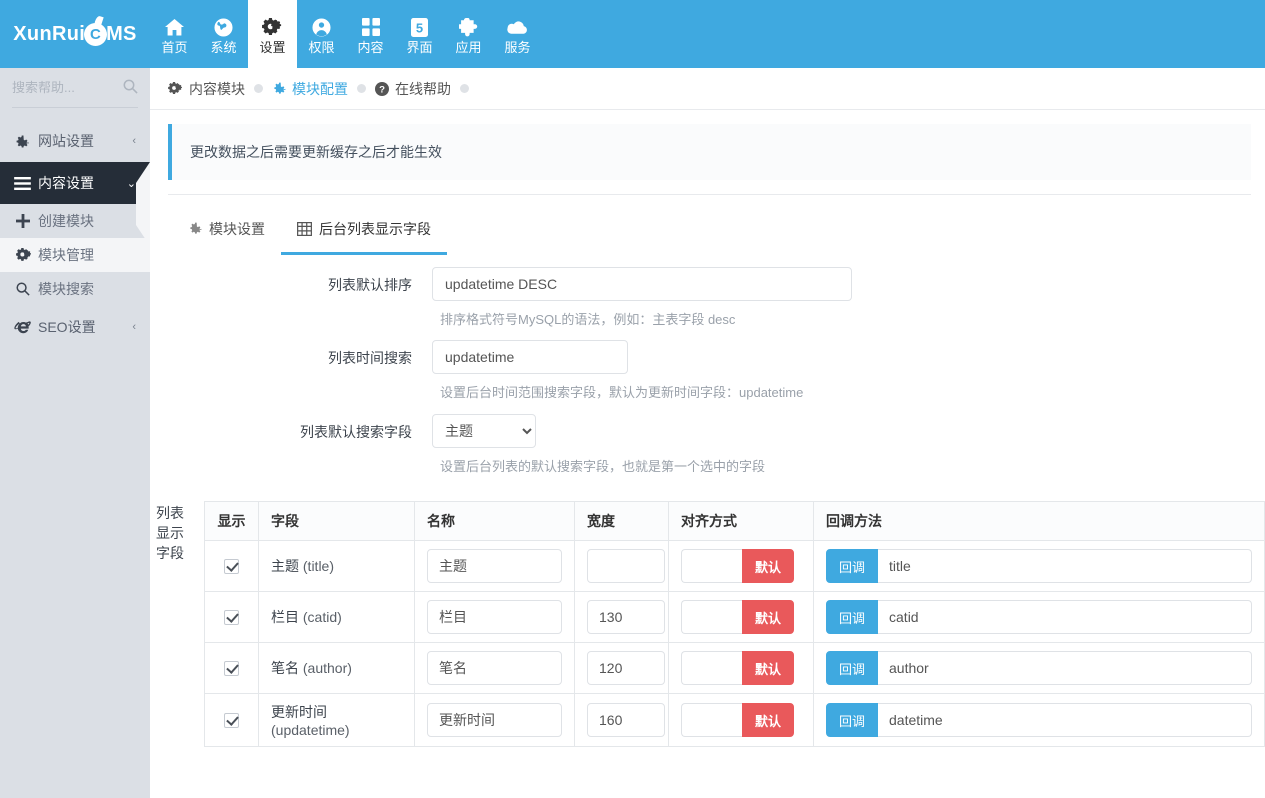  Describe the element at coordinates (272, 34) in the screenshot. I see `nav-item-settings: 设置` at that location.